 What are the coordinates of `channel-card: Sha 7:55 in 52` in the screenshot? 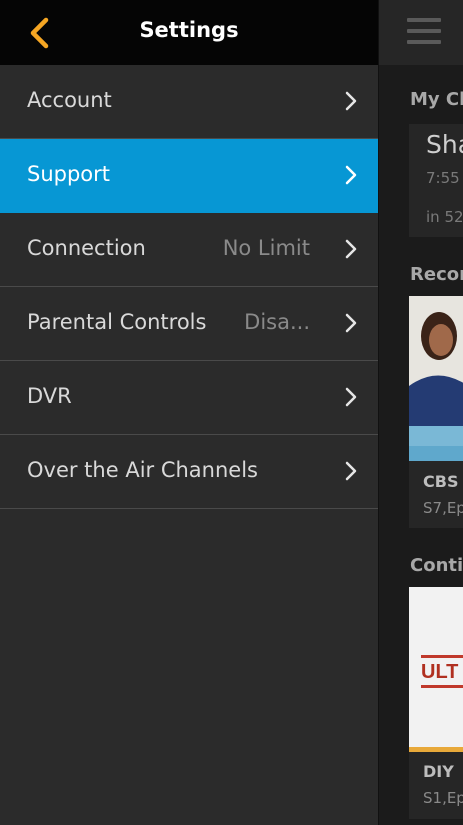 It's located at (436, 180).